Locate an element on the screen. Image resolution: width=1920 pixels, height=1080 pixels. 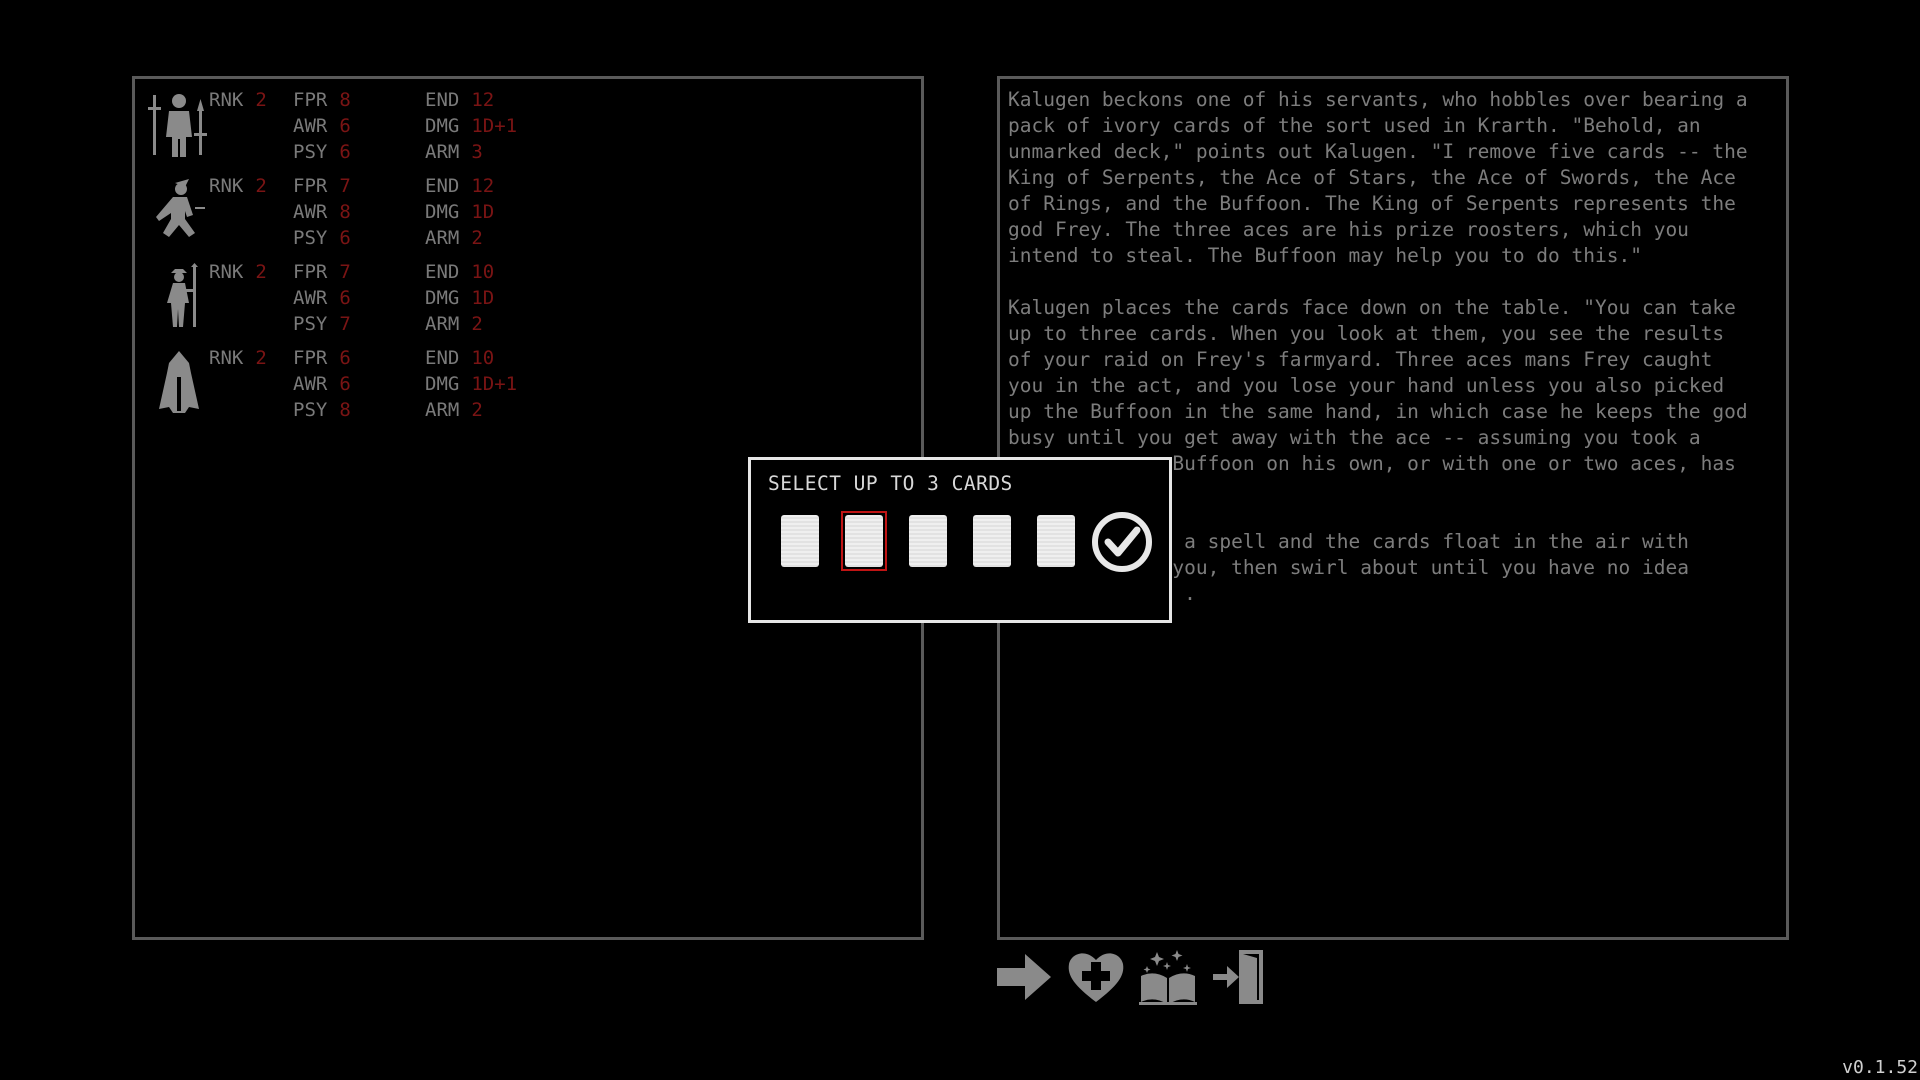
awr-value: 8 is located at coordinates (345, 212).